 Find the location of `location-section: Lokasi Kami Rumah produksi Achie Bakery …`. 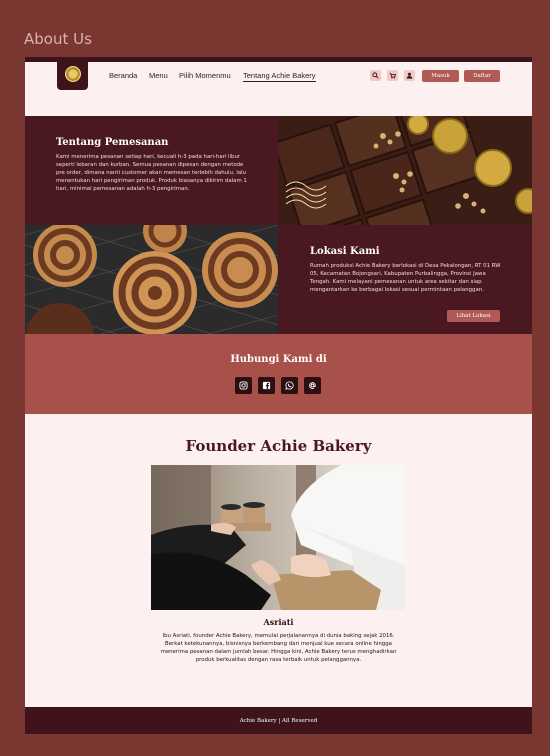

location-section: Lokasi Kami Rumah produksi Achie Bakery … is located at coordinates (405, 279).